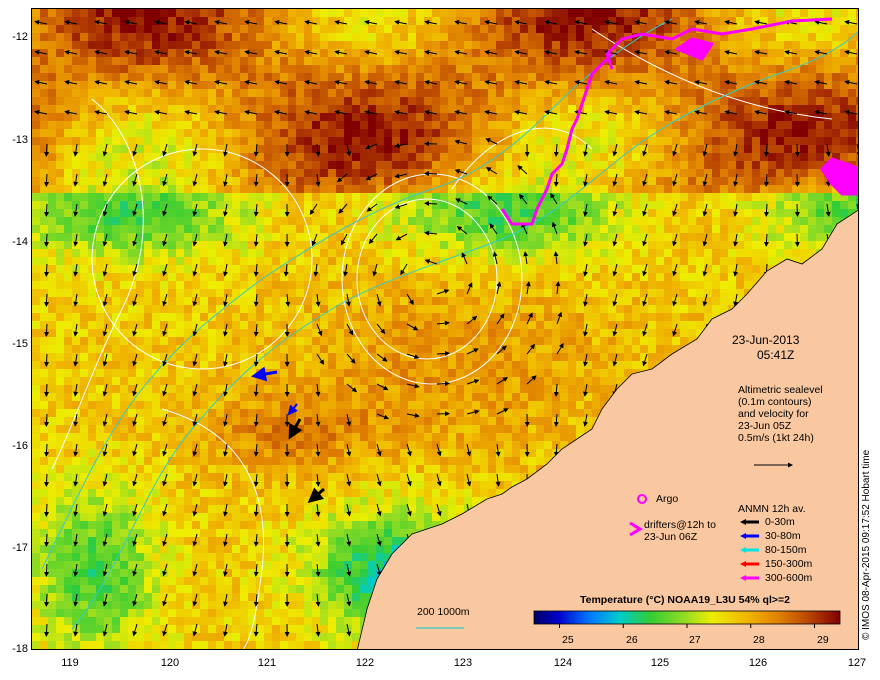 The height and width of the screenshot is (680, 880). What do you see at coordinates (685, 600) in the screenshot?
I see `colorbar-title: Temperature (°C) NOAA19_L3U 54% ql>=2` at bounding box center [685, 600].